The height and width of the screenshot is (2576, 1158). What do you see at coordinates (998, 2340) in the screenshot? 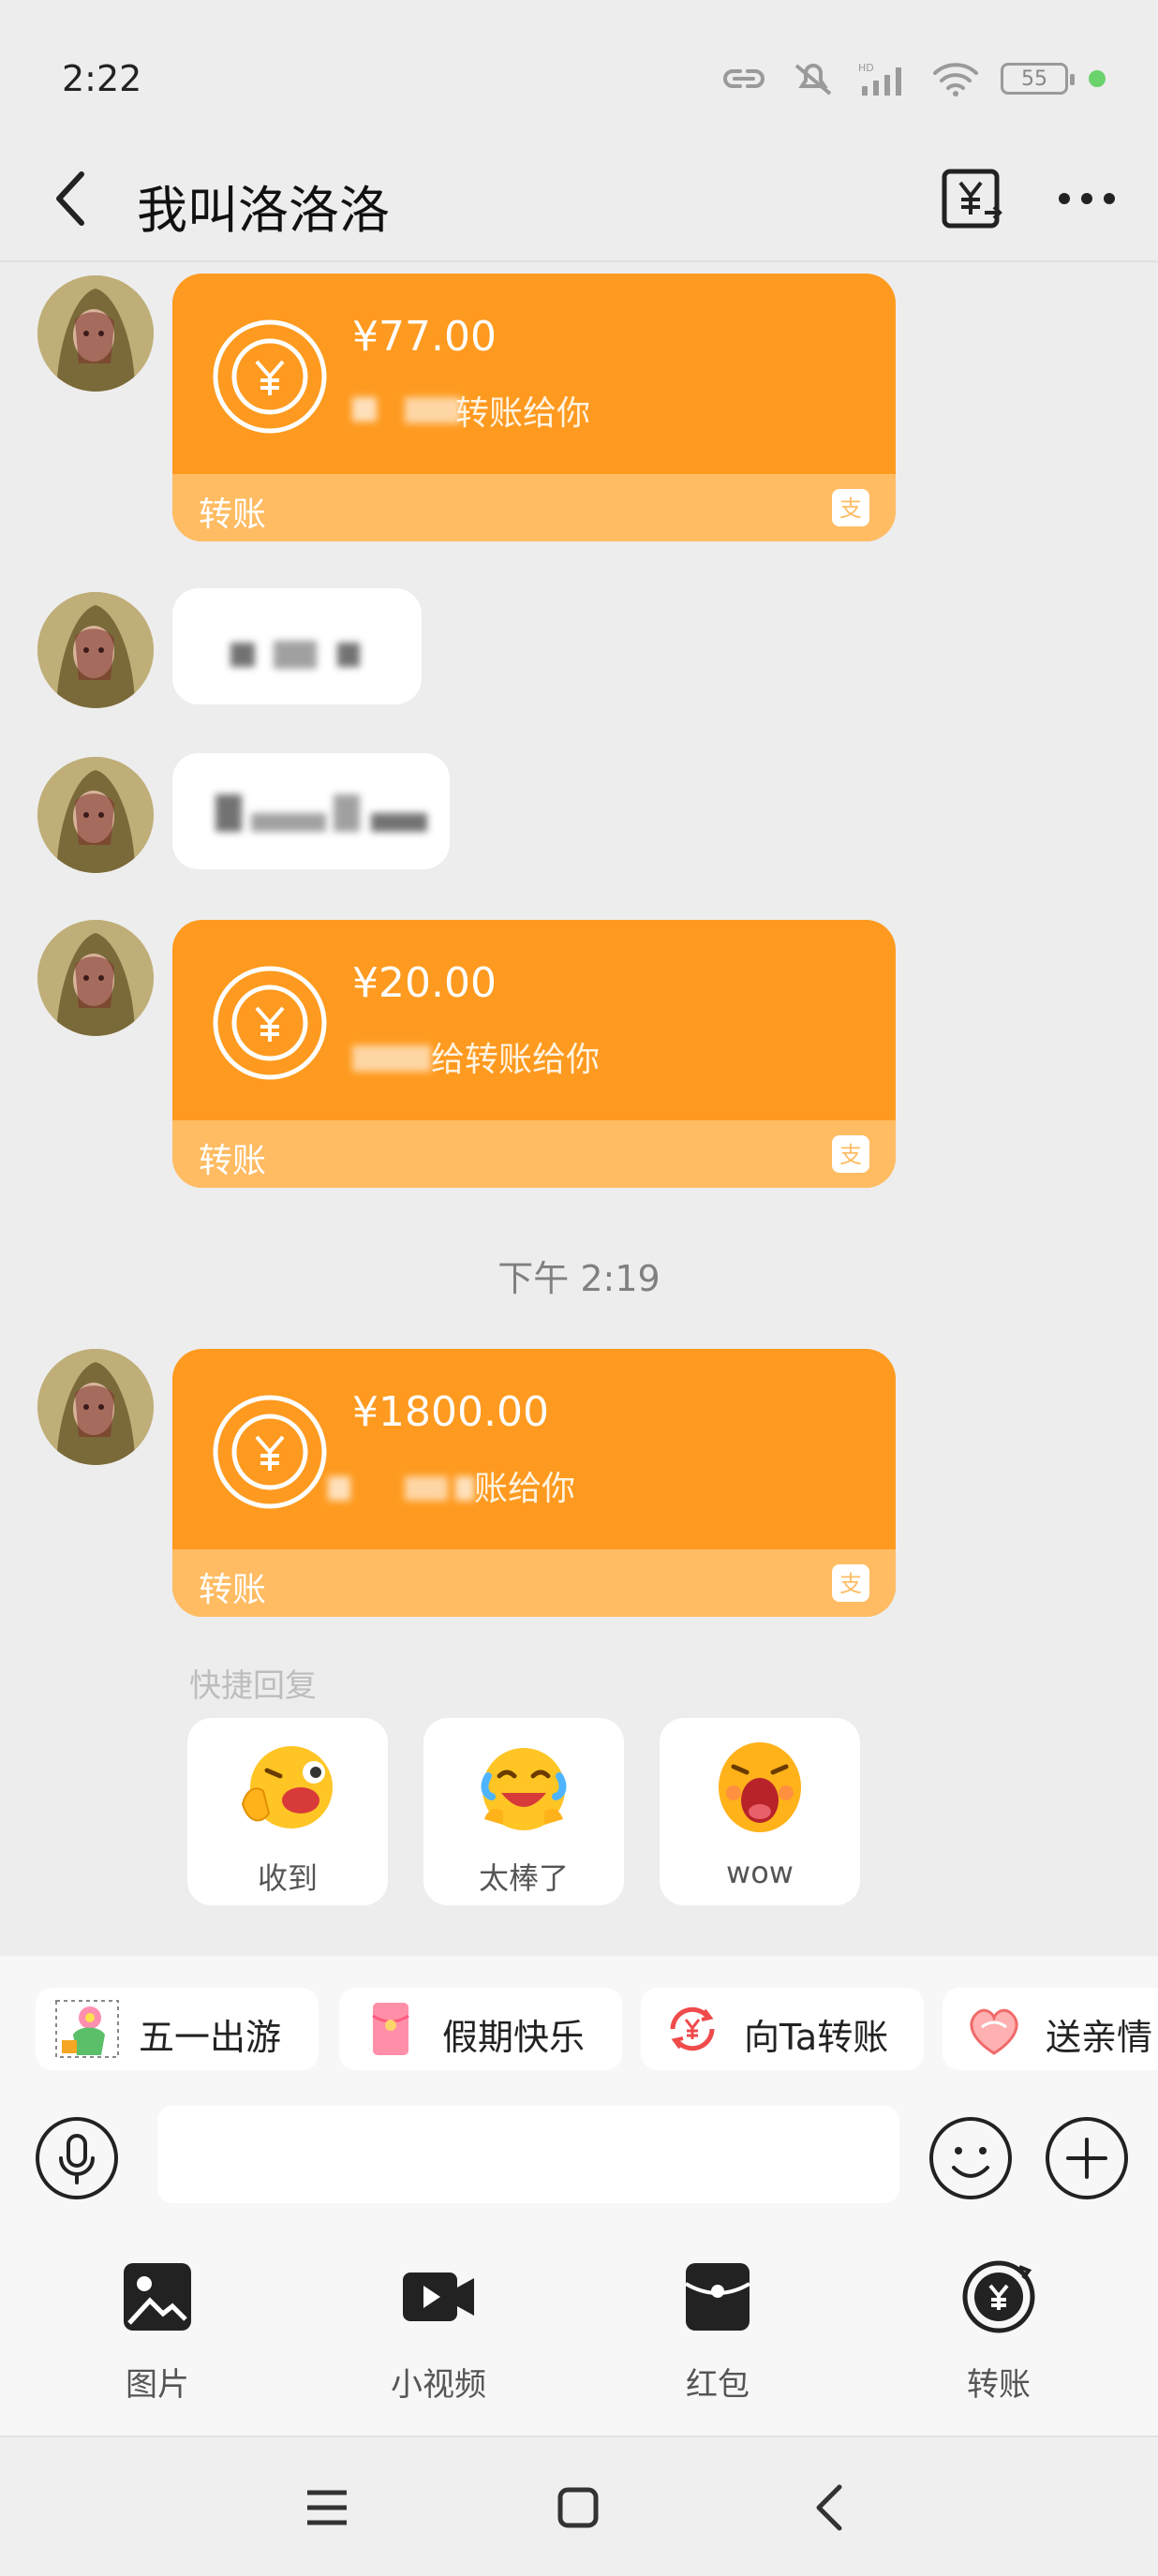
I see `tool-transfer: 转账` at bounding box center [998, 2340].